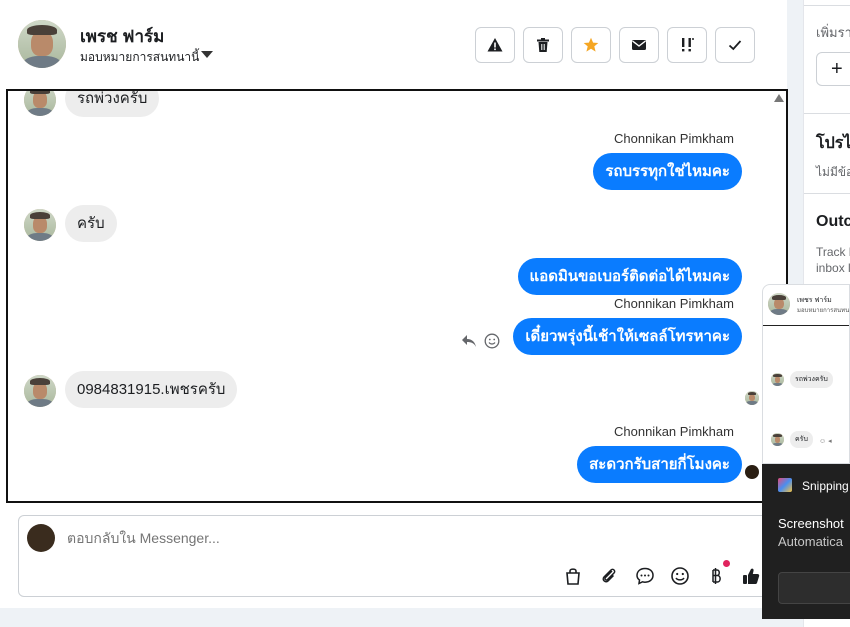  Describe the element at coordinates (393, 44) in the screenshot. I see `conversation-header: เพรช ฟาร์ม มอบหมายการสนทนานี้` at that location.